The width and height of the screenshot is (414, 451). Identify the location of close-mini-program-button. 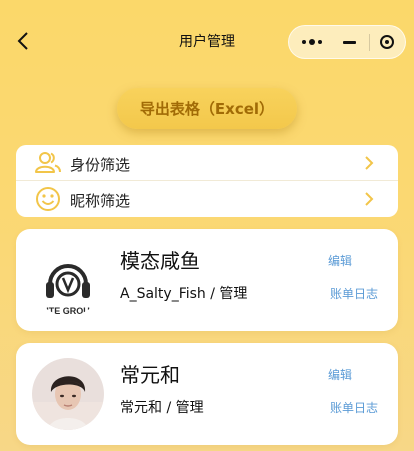
(387, 42).